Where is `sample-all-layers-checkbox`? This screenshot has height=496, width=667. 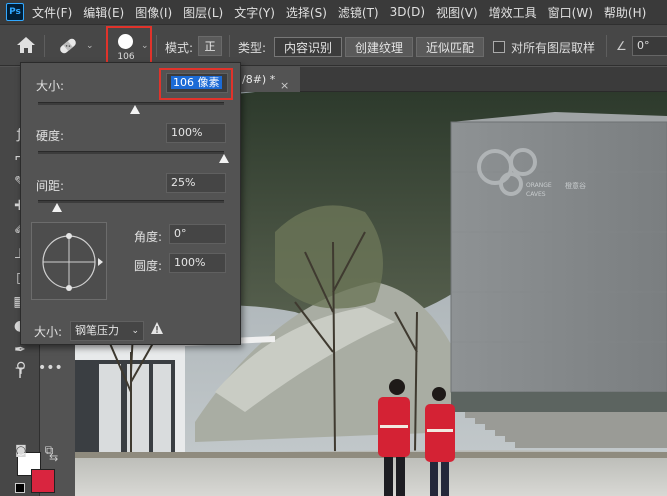
sample-all-layers-checkbox is located at coordinates (499, 47).